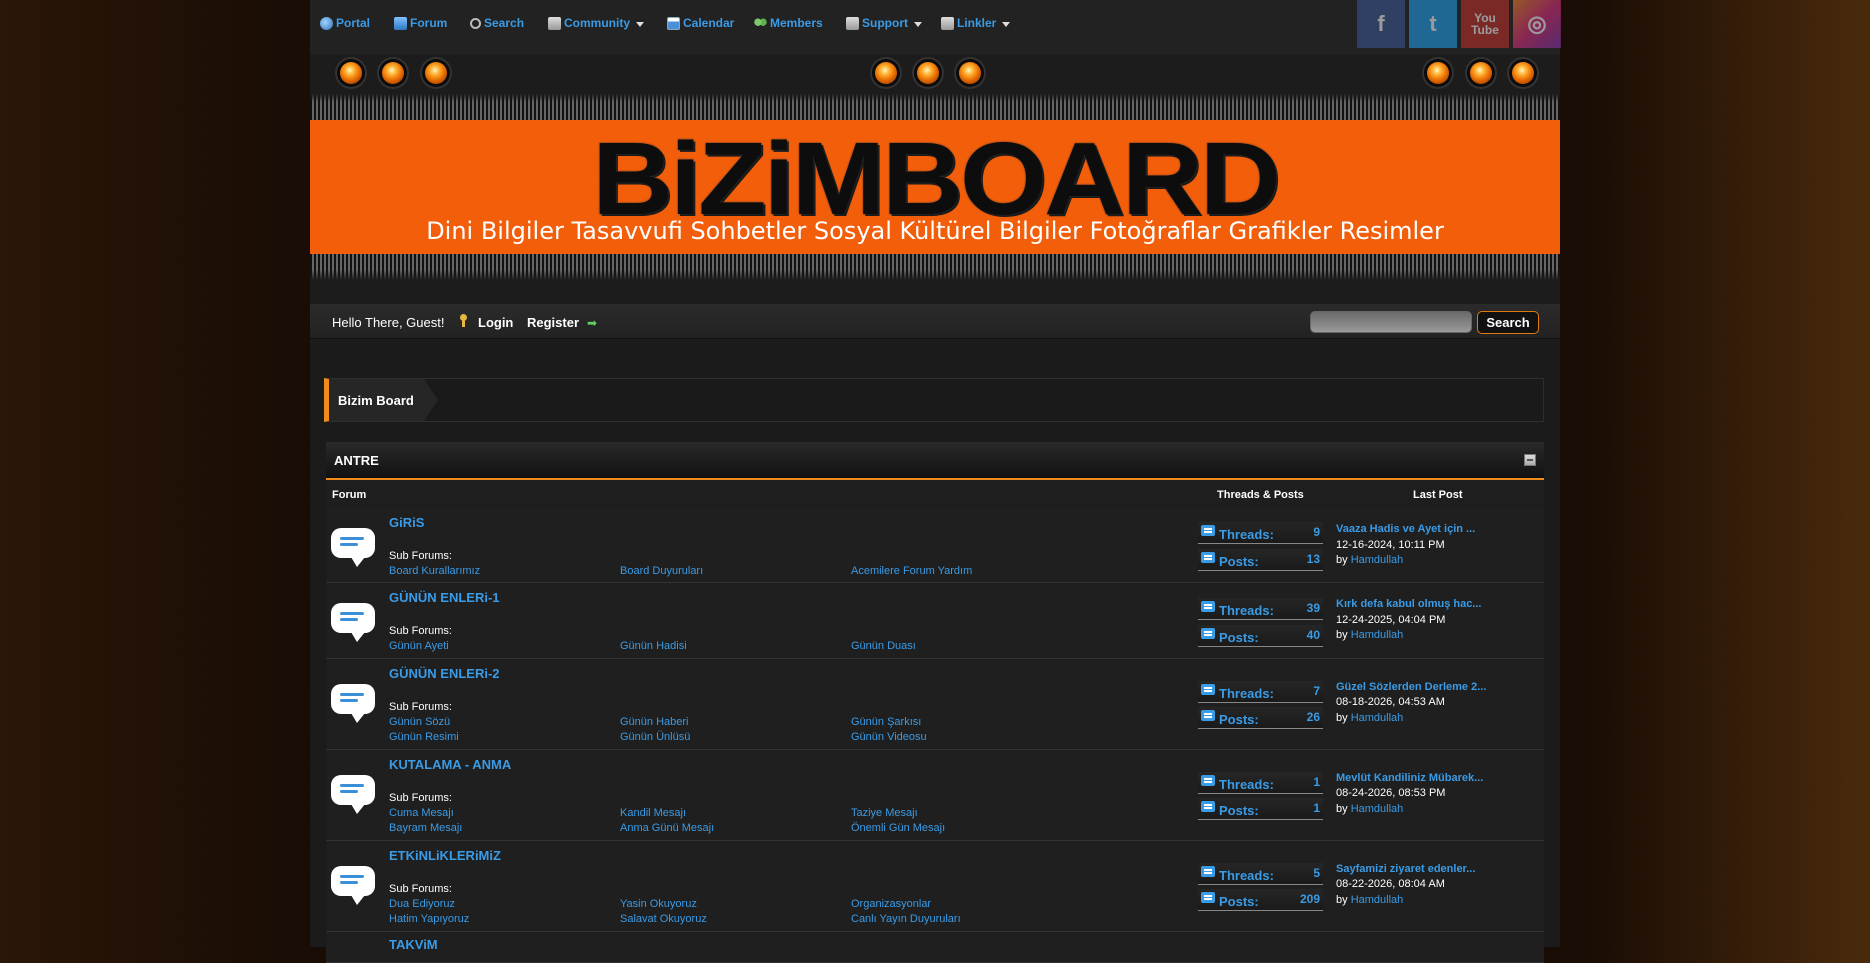 This screenshot has width=1870, height=963. Describe the element at coordinates (376, 400) in the screenshot. I see `breadcrumb-label: Bizim Board` at that location.